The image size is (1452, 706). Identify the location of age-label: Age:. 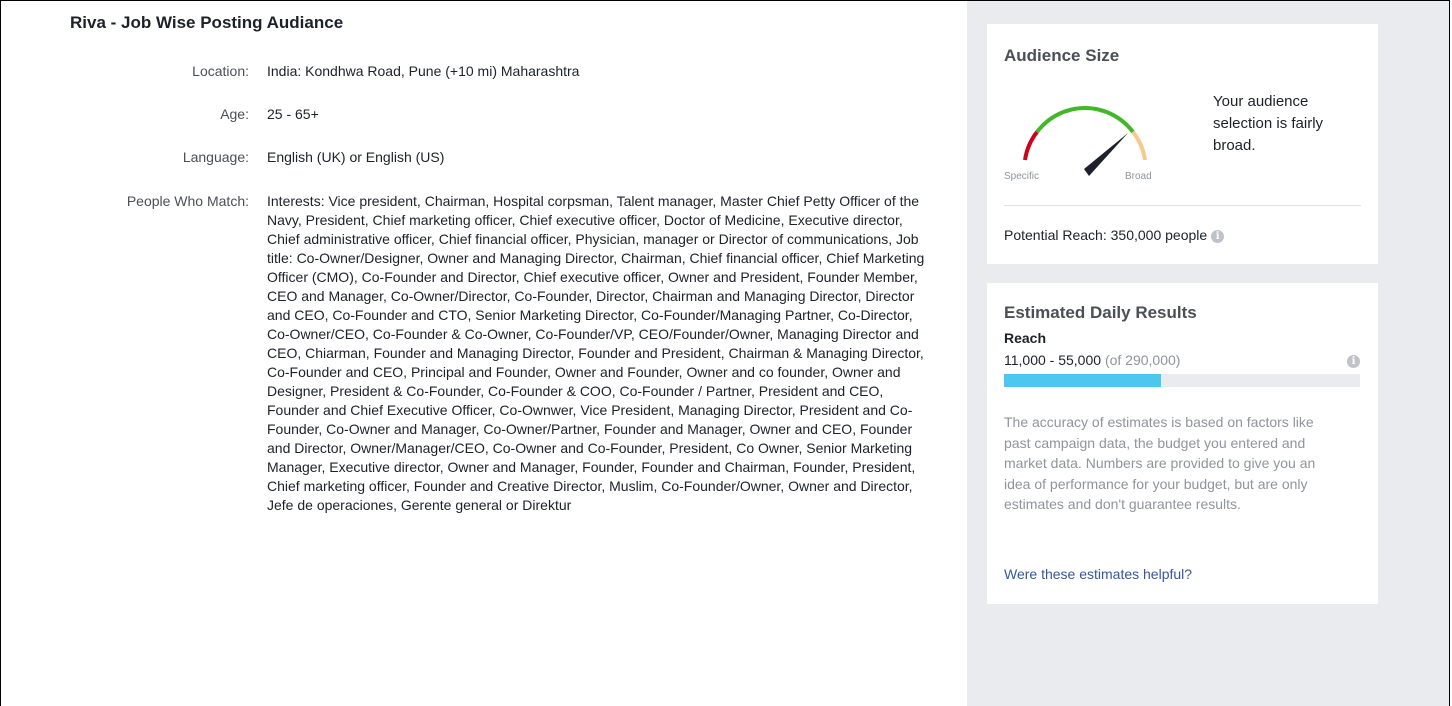
(234, 114).